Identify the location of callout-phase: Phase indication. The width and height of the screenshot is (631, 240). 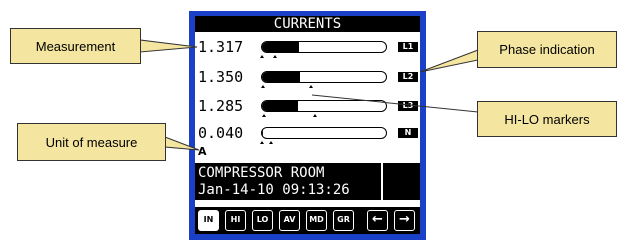
(547, 49).